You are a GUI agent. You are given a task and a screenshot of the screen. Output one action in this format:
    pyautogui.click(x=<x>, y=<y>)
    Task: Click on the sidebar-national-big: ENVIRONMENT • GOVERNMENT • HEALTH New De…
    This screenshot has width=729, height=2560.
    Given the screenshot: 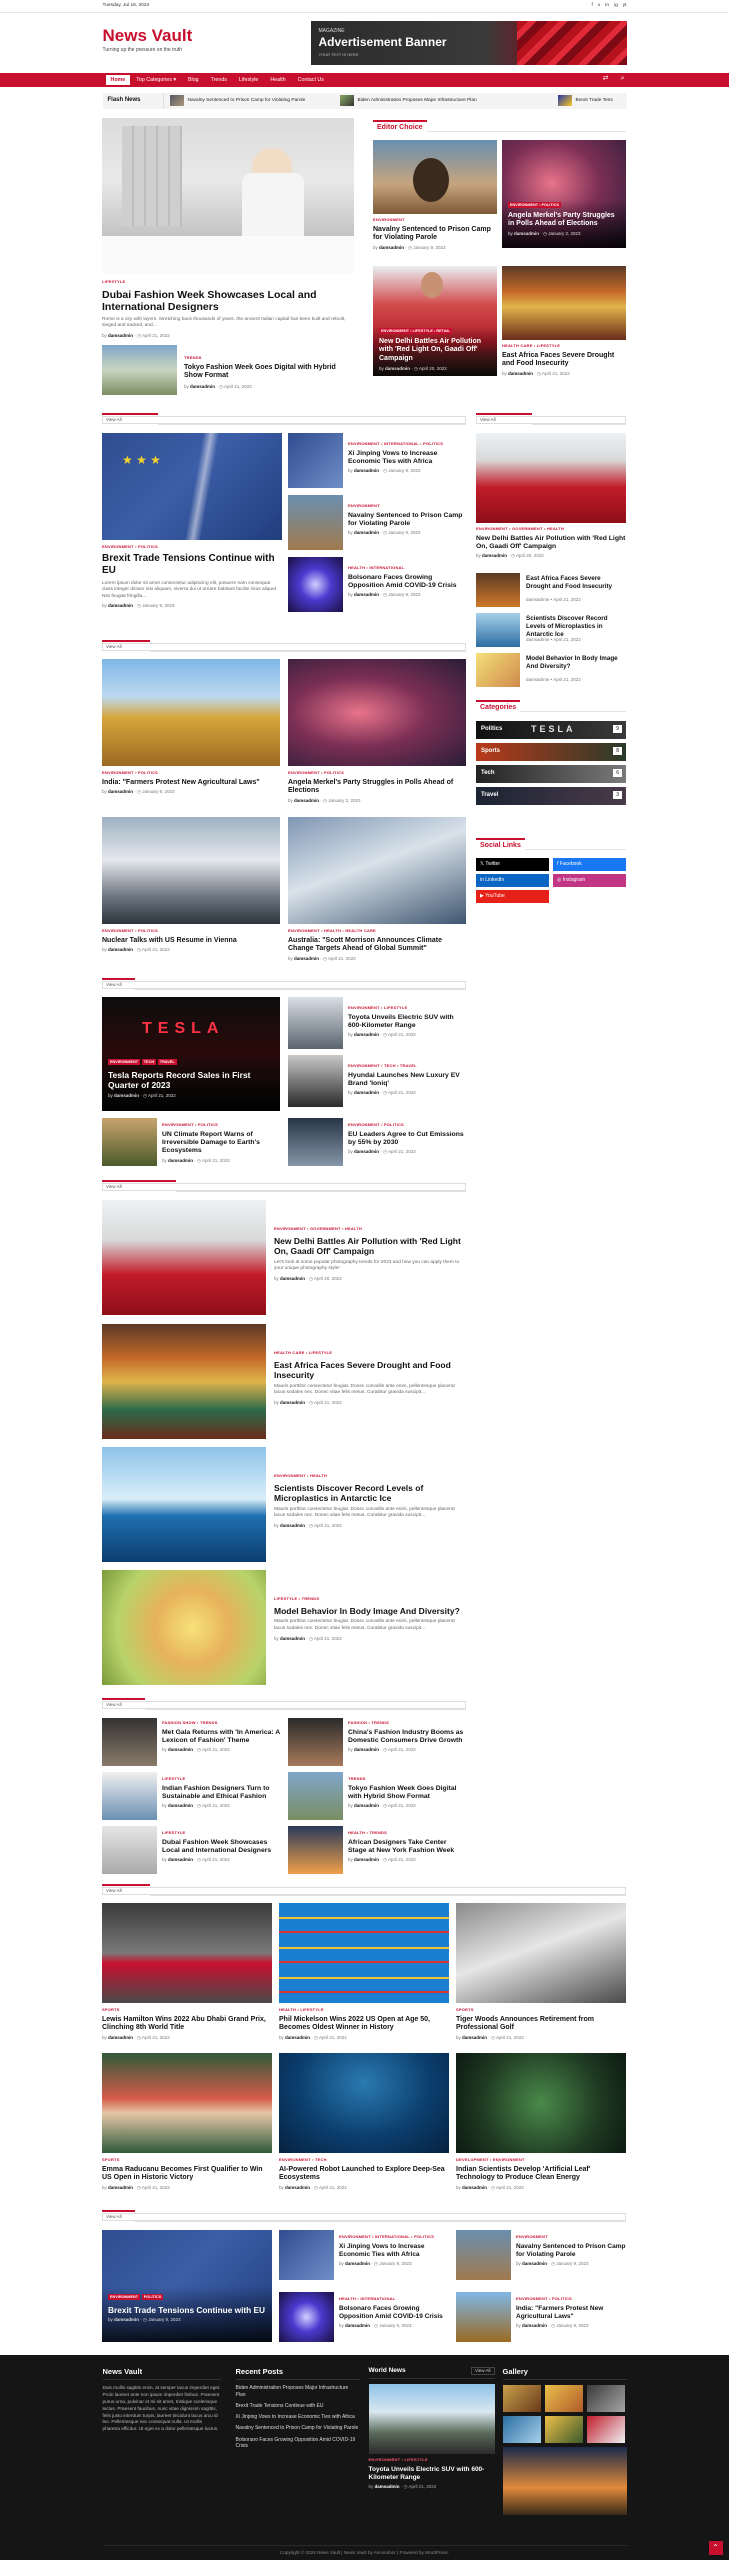 What is the action you would take?
    pyautogui.click(x=551, y=496)
    